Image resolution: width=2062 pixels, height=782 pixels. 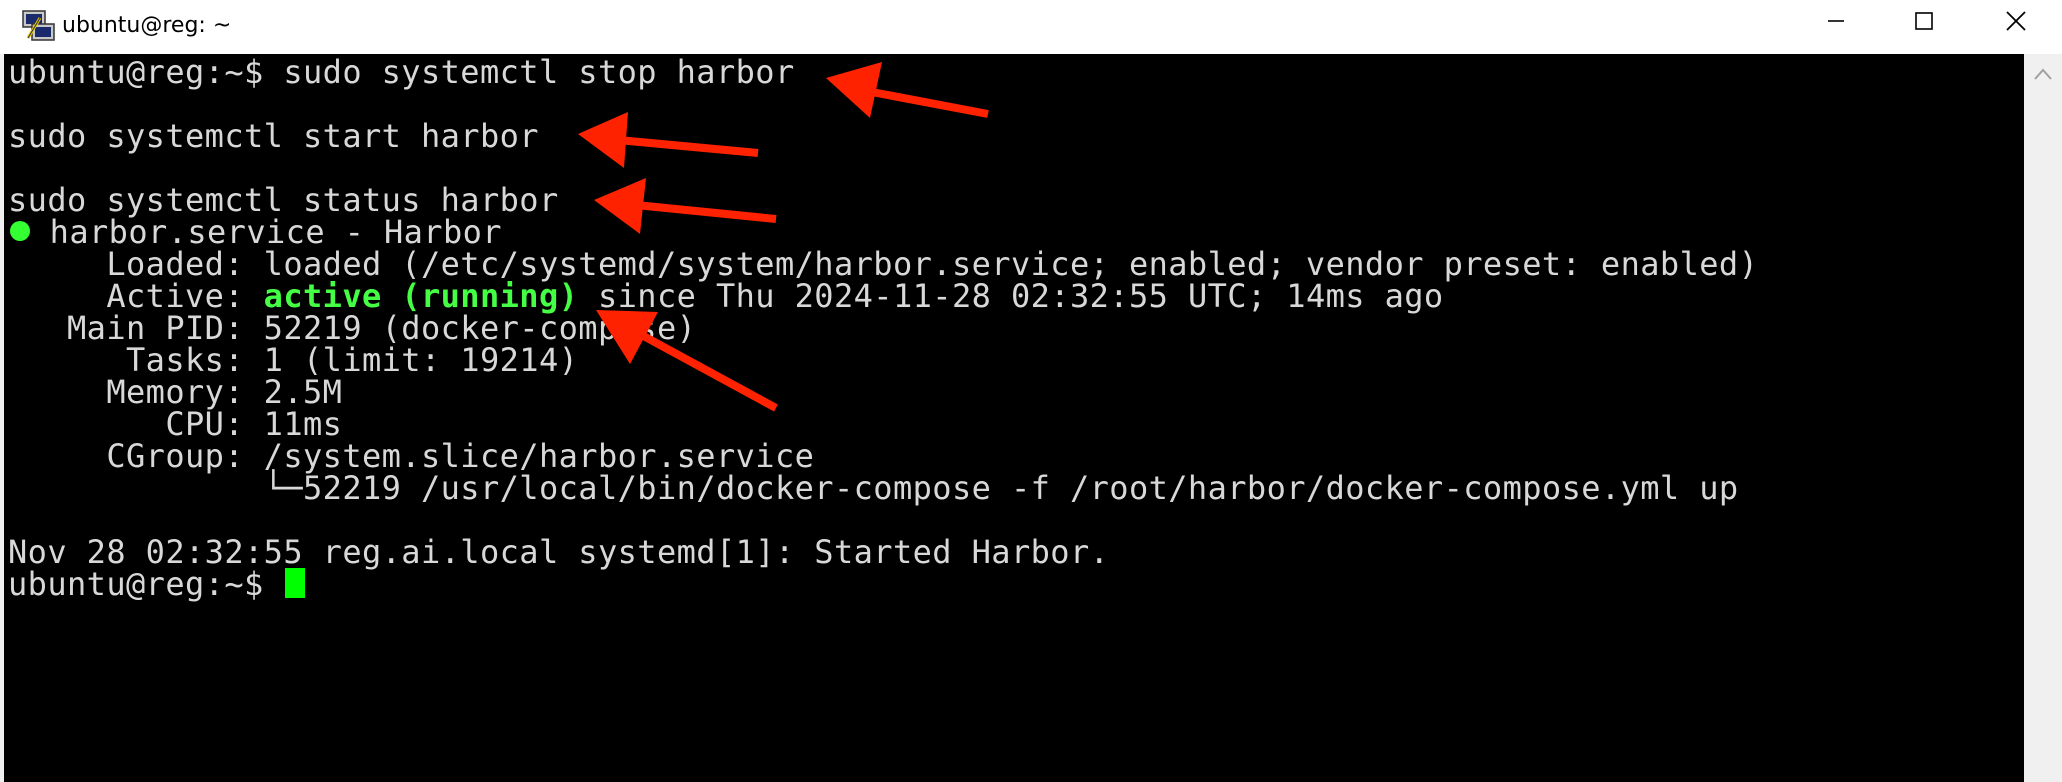 I want to click on terminal-line: Main PID: 52219 (docker-compose), so click(x=352, y=328).